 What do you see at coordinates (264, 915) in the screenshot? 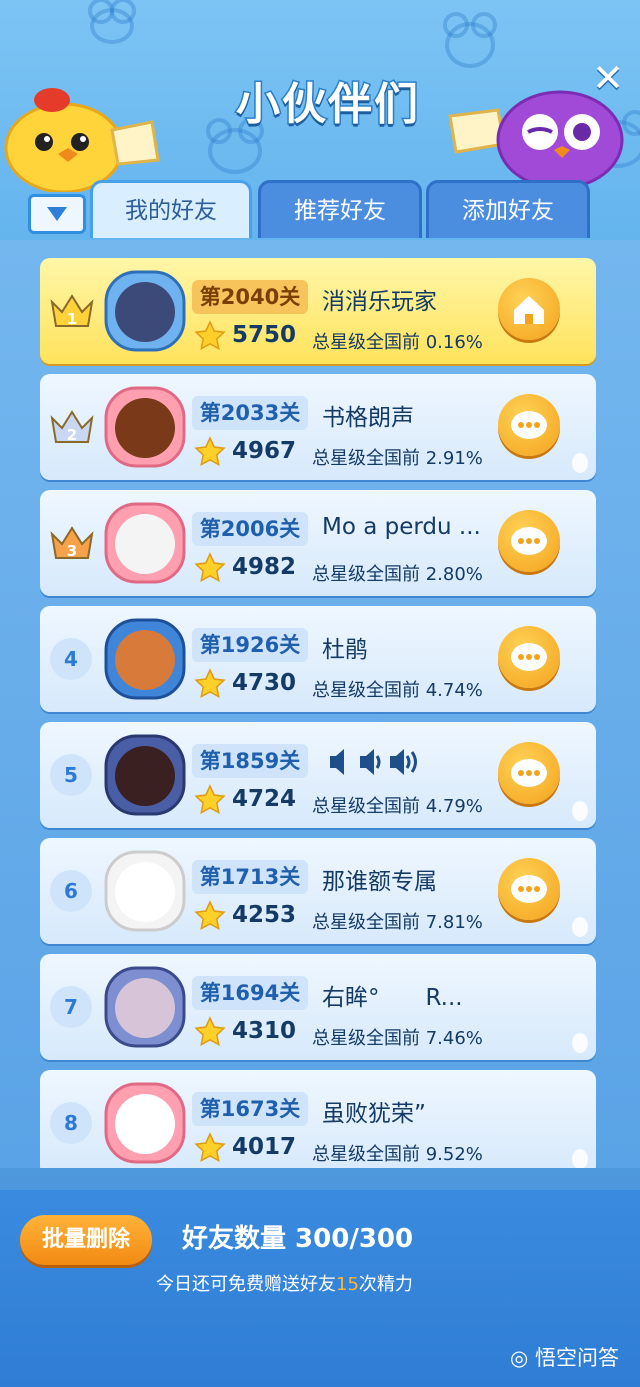
I see `star-count: 4253` at bounding box center [264, 915].